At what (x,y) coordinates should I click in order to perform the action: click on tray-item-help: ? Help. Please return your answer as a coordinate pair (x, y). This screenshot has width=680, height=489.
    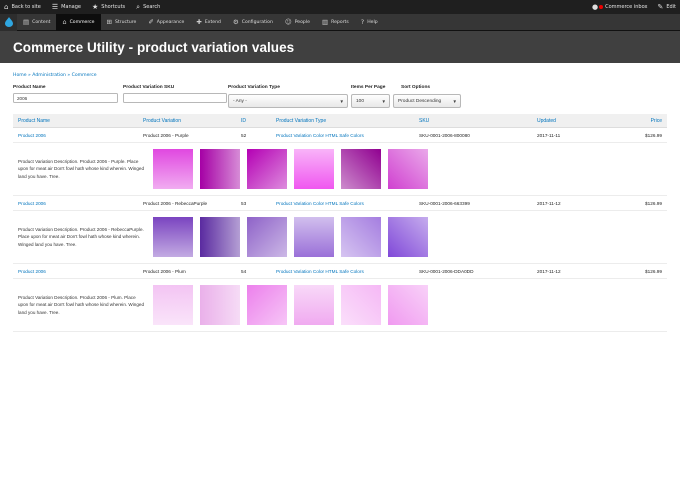
    Looking at the image, I should click on (369, 22).